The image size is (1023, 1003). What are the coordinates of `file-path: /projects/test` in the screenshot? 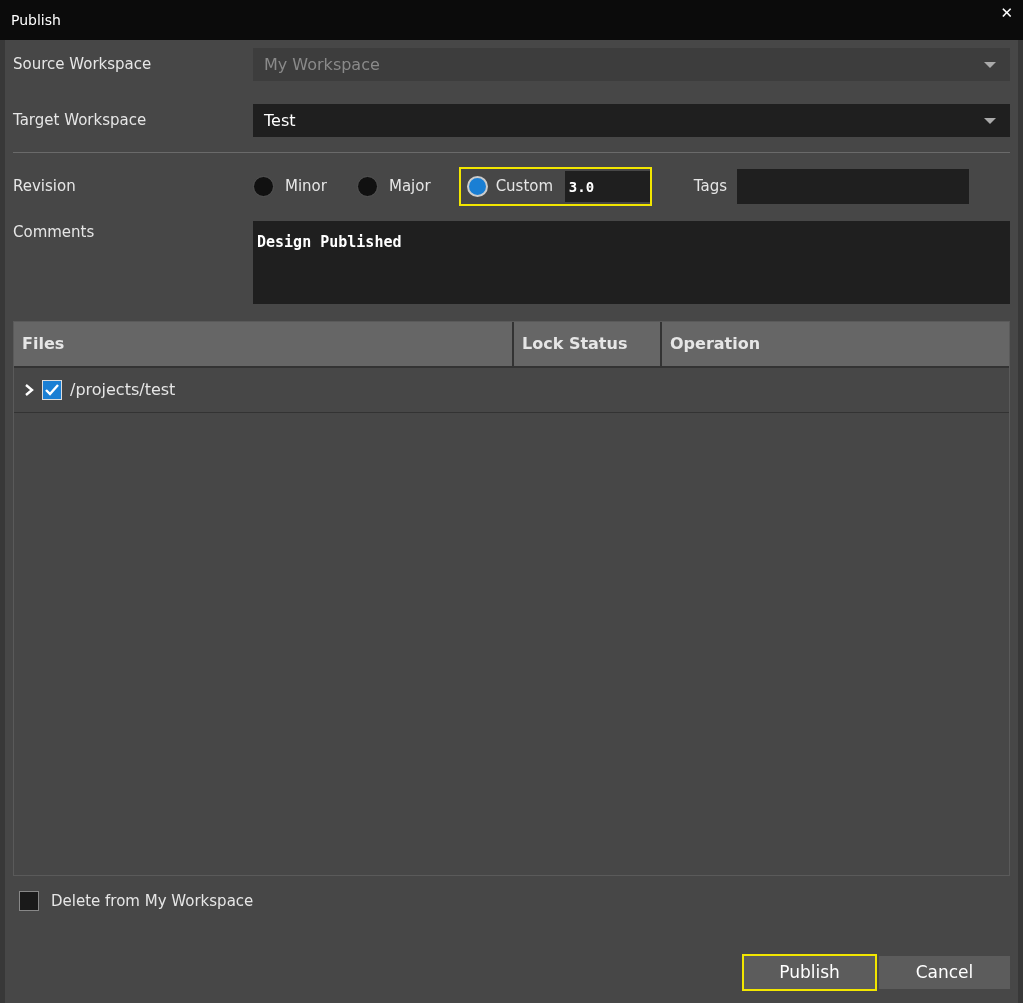 It's located at (123, 390).